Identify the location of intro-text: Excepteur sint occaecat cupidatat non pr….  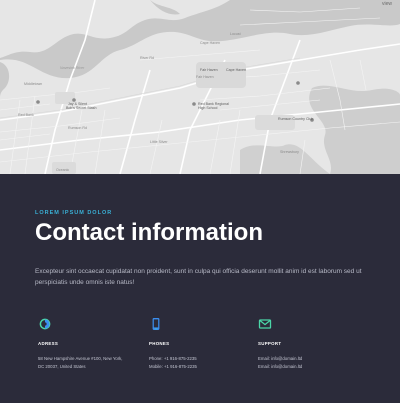
(198, 277).